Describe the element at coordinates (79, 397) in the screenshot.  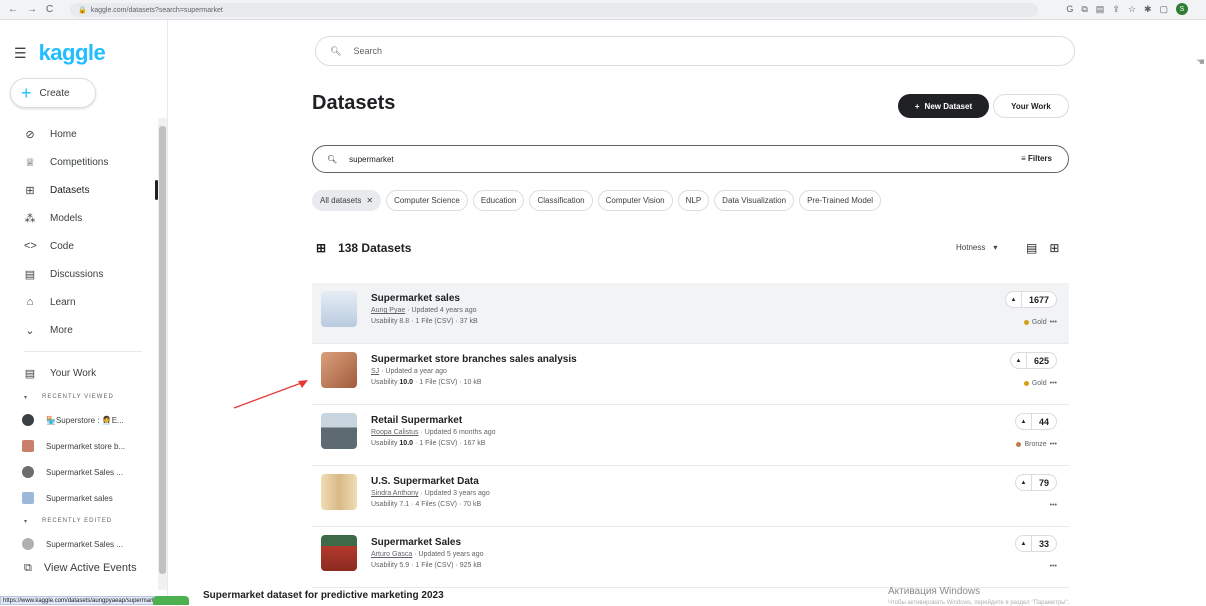
I see `recently-viewed-header: ▾ RECENTLY VIEWED` at that location.